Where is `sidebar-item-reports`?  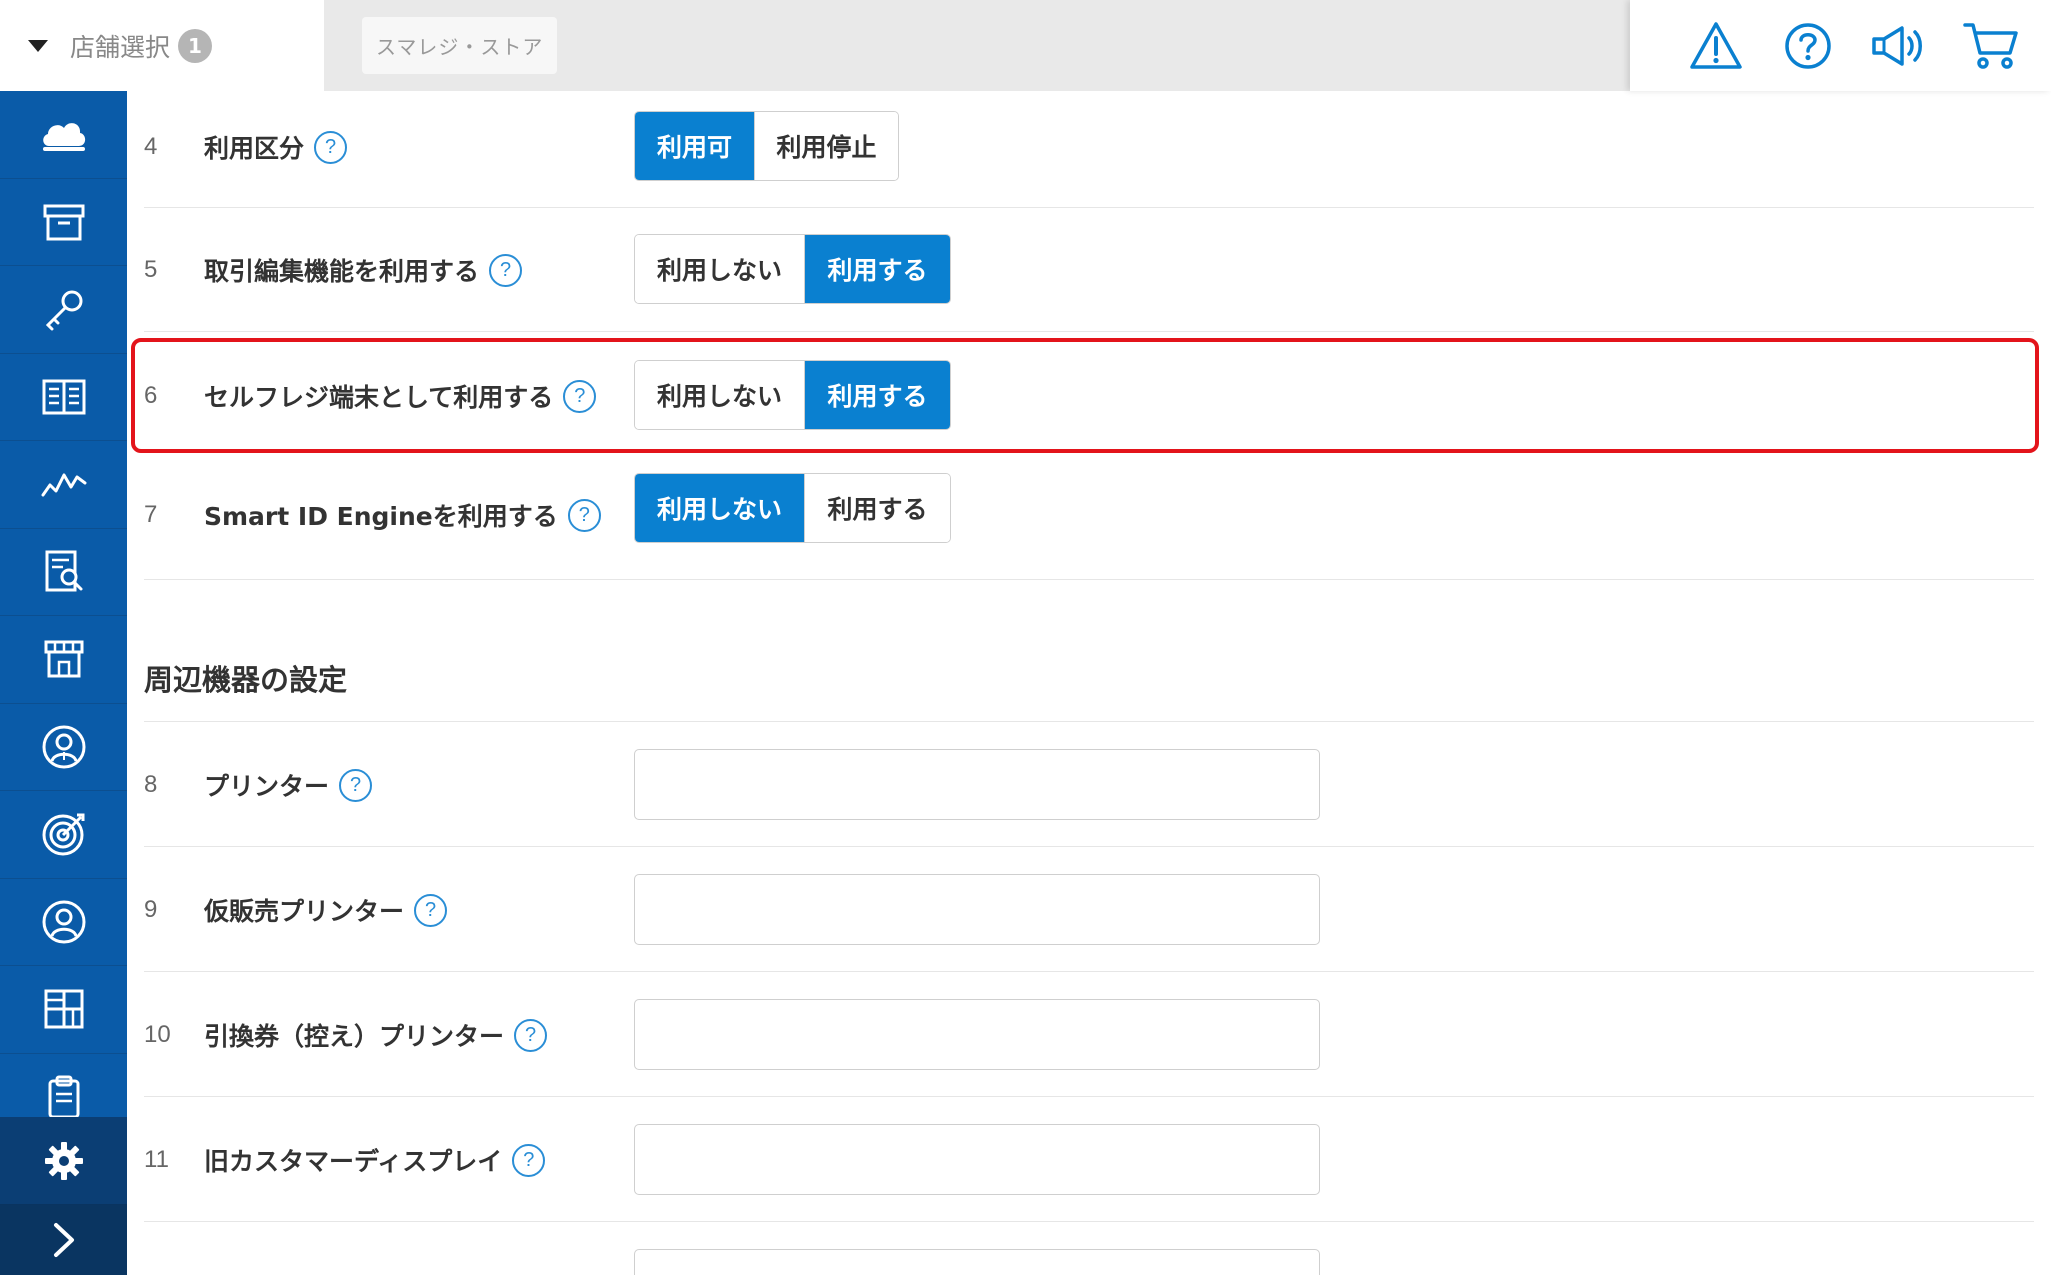
sidebar-item-reports is located at coordinates (63, 572).